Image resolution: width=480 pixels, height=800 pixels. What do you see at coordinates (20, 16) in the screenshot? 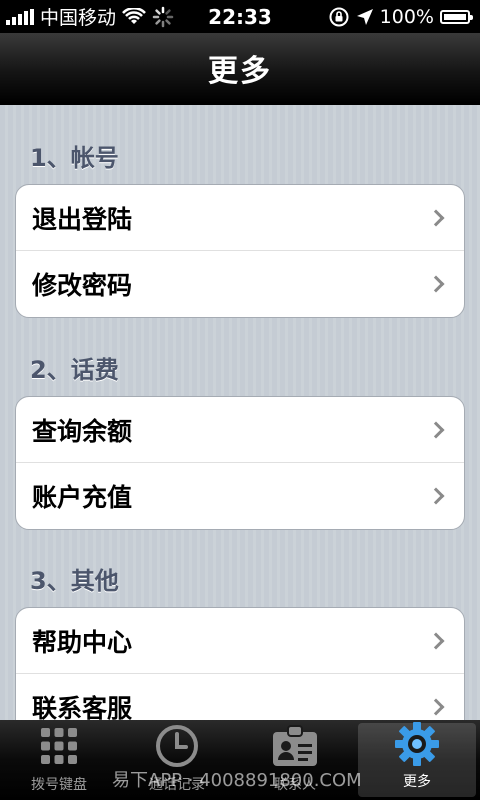
I see `signal-icon` at bounding box center [20, 16].